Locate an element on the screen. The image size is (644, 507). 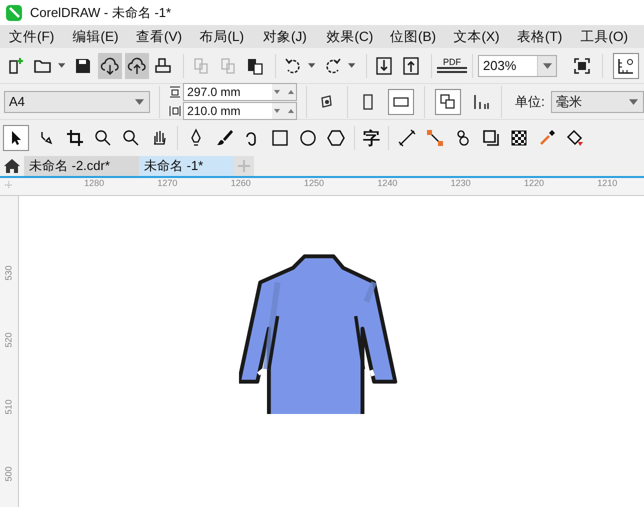
ruler-origin-icon is located at coordinates (9, 185).